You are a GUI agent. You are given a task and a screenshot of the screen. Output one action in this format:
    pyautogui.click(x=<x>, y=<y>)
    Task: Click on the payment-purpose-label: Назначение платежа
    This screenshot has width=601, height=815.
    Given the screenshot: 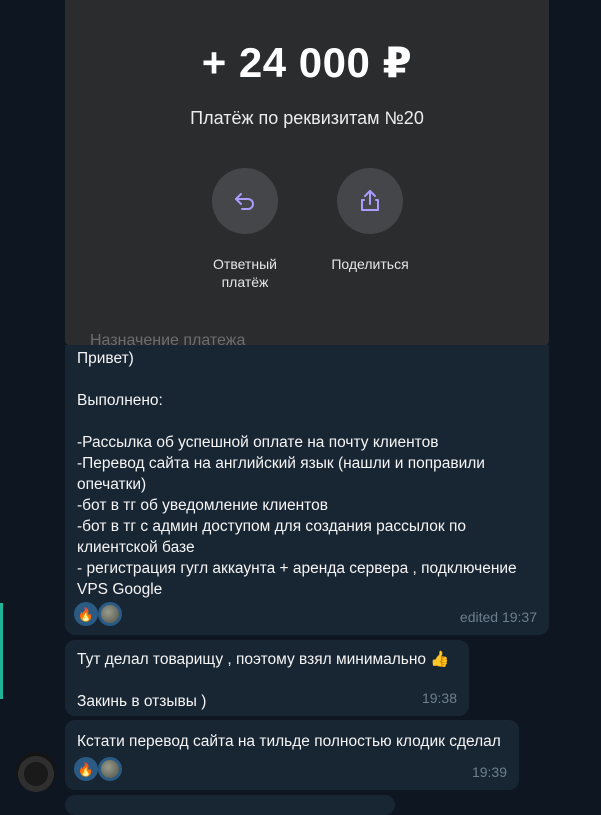 What is the action you would take?
    pyautogui.click(x=168, y=338)
    